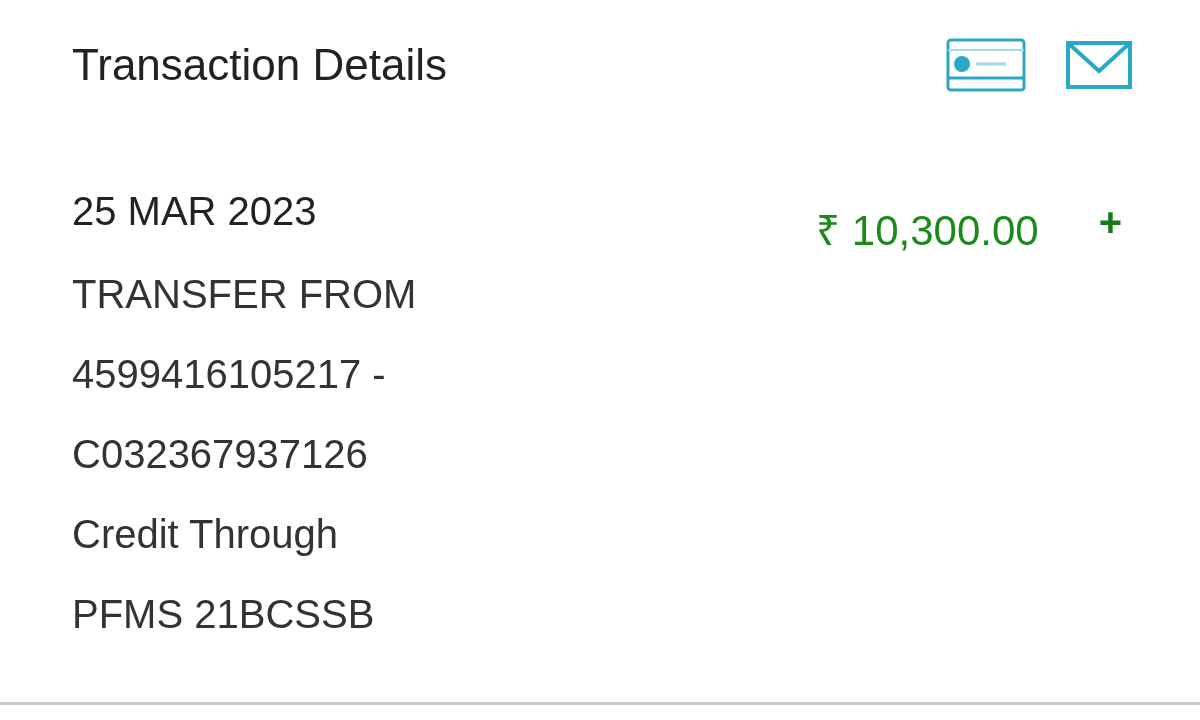 This screenshot has width=1200, height=720. I want to click on mail-icon, so click(1099, 65).